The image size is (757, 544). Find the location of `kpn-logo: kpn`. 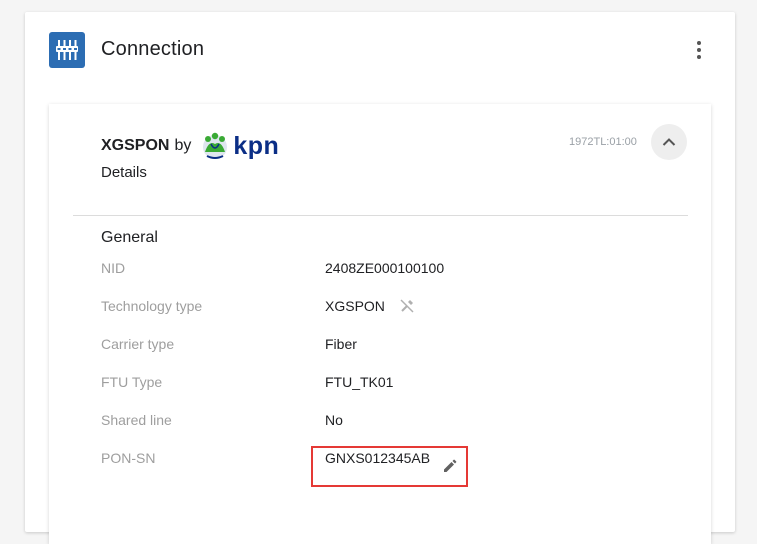

kpn-logo: kpn is located at coordinates (239, 146).